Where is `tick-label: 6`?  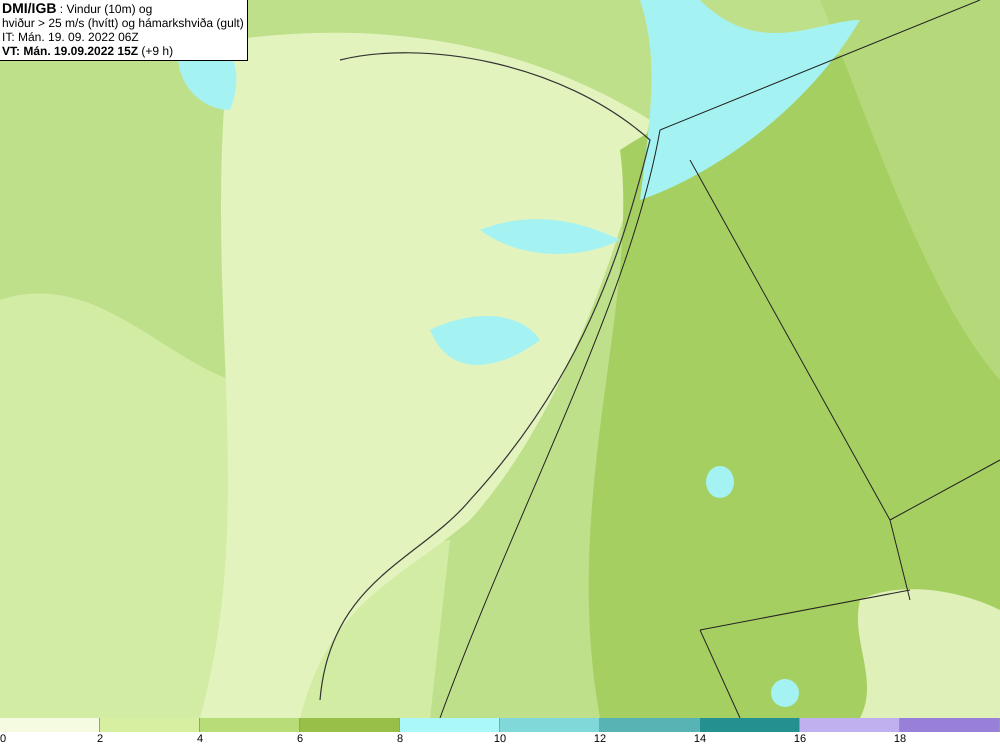 tick-label: 6 is located at coordinates (300, 739).